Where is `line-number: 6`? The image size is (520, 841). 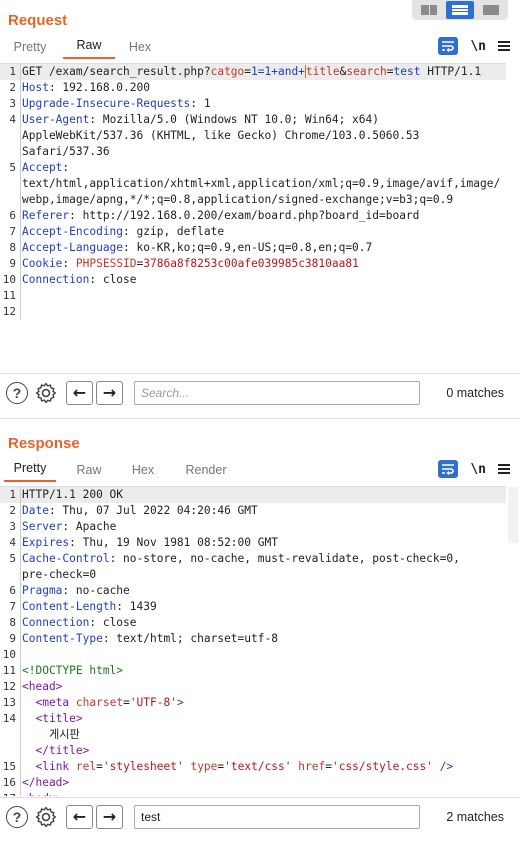 line-number: 6 is located at coordinates (12, 590).